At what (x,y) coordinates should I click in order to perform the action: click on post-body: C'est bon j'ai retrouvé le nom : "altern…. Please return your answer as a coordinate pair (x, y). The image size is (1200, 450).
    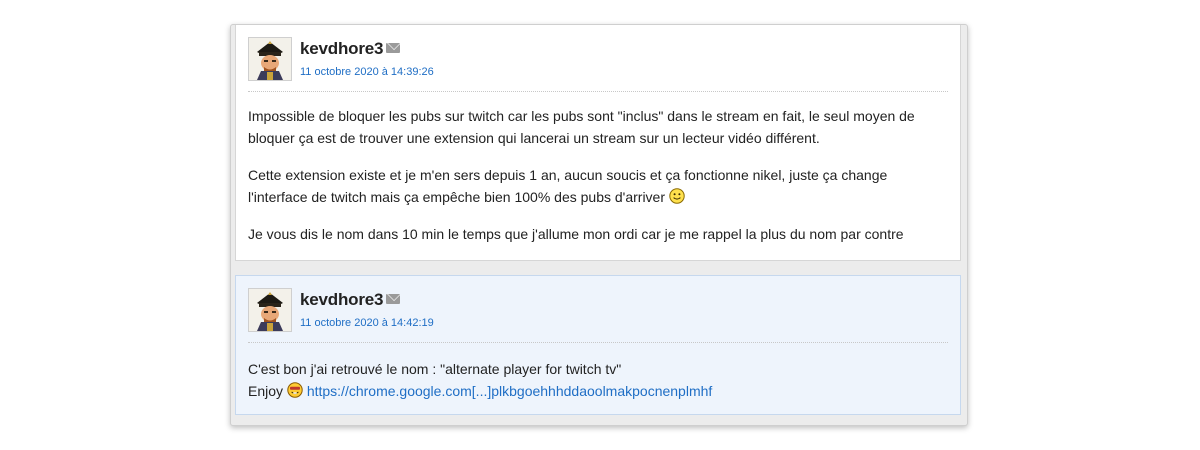
    Looking at the image, I should click on (598, 380).